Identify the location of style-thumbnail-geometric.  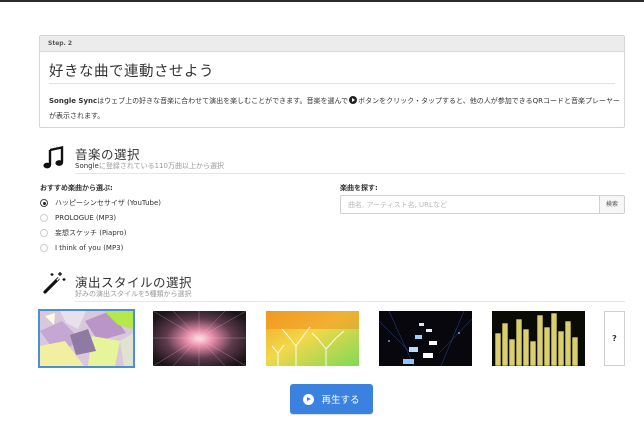
(86, 338).